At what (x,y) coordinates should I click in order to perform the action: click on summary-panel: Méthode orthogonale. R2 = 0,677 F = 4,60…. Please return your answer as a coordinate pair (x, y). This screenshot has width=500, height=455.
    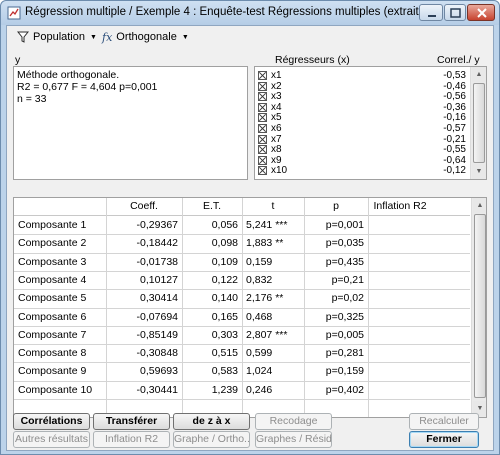
    Looking at the image, I should click on (130, 123).